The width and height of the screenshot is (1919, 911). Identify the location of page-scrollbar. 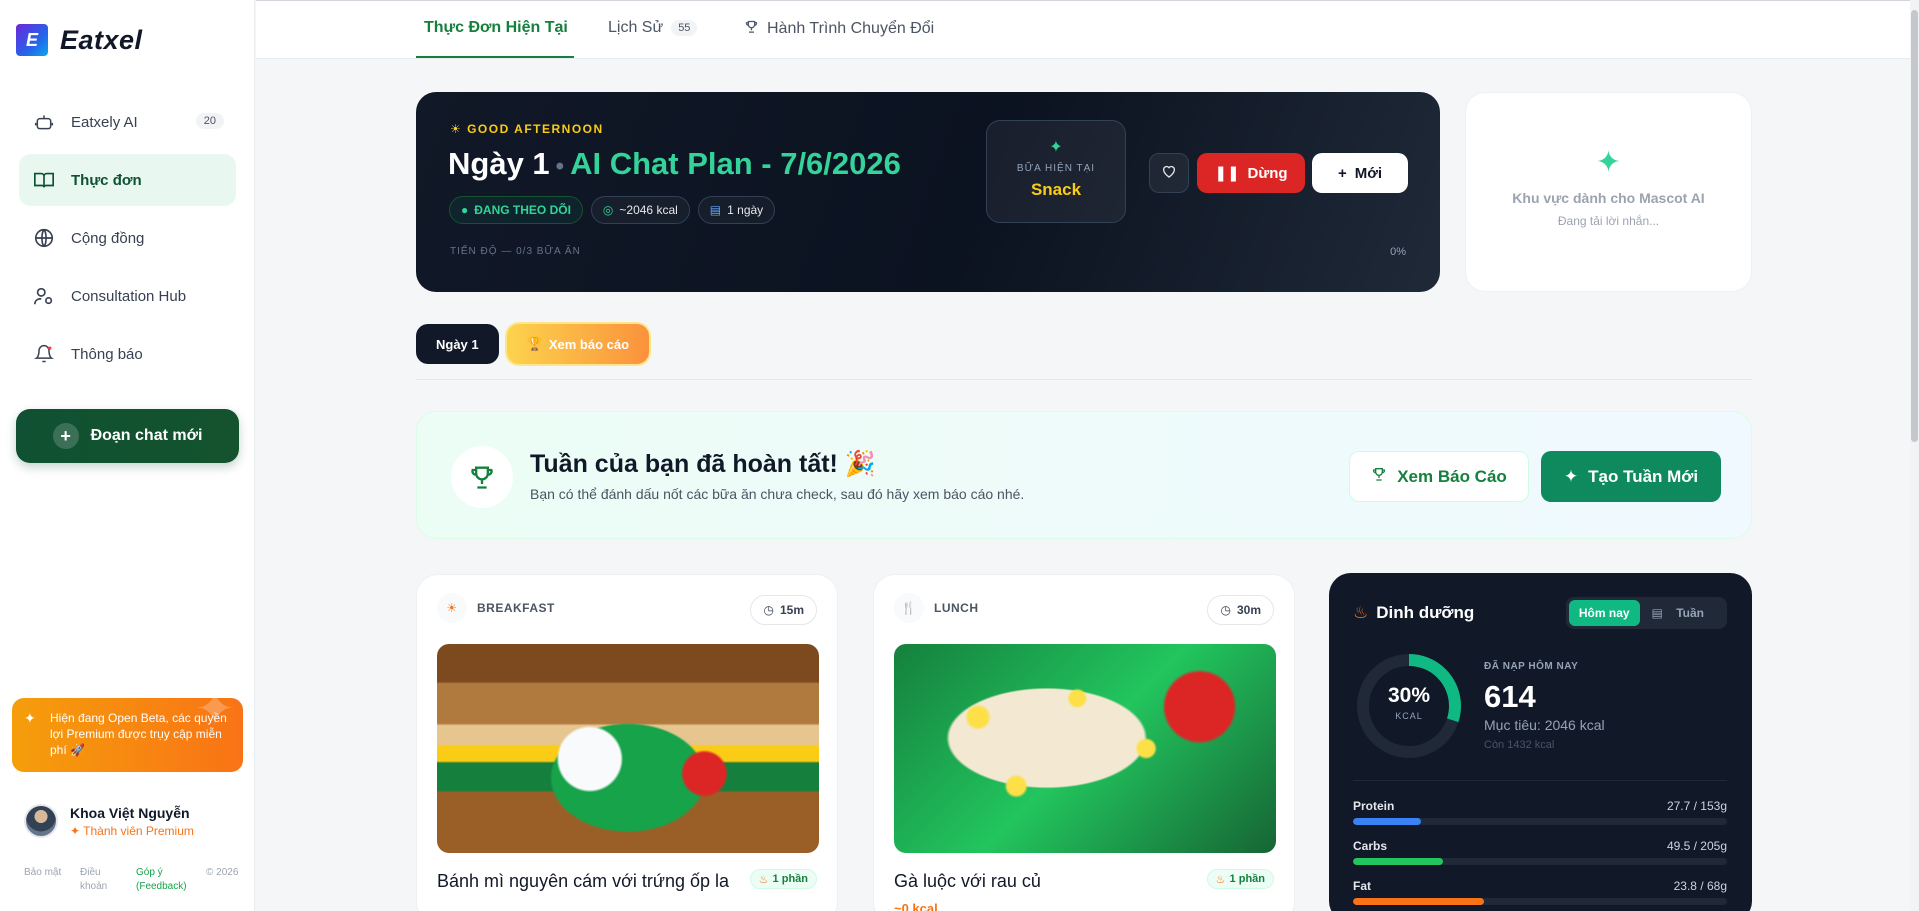
(1914, 455).